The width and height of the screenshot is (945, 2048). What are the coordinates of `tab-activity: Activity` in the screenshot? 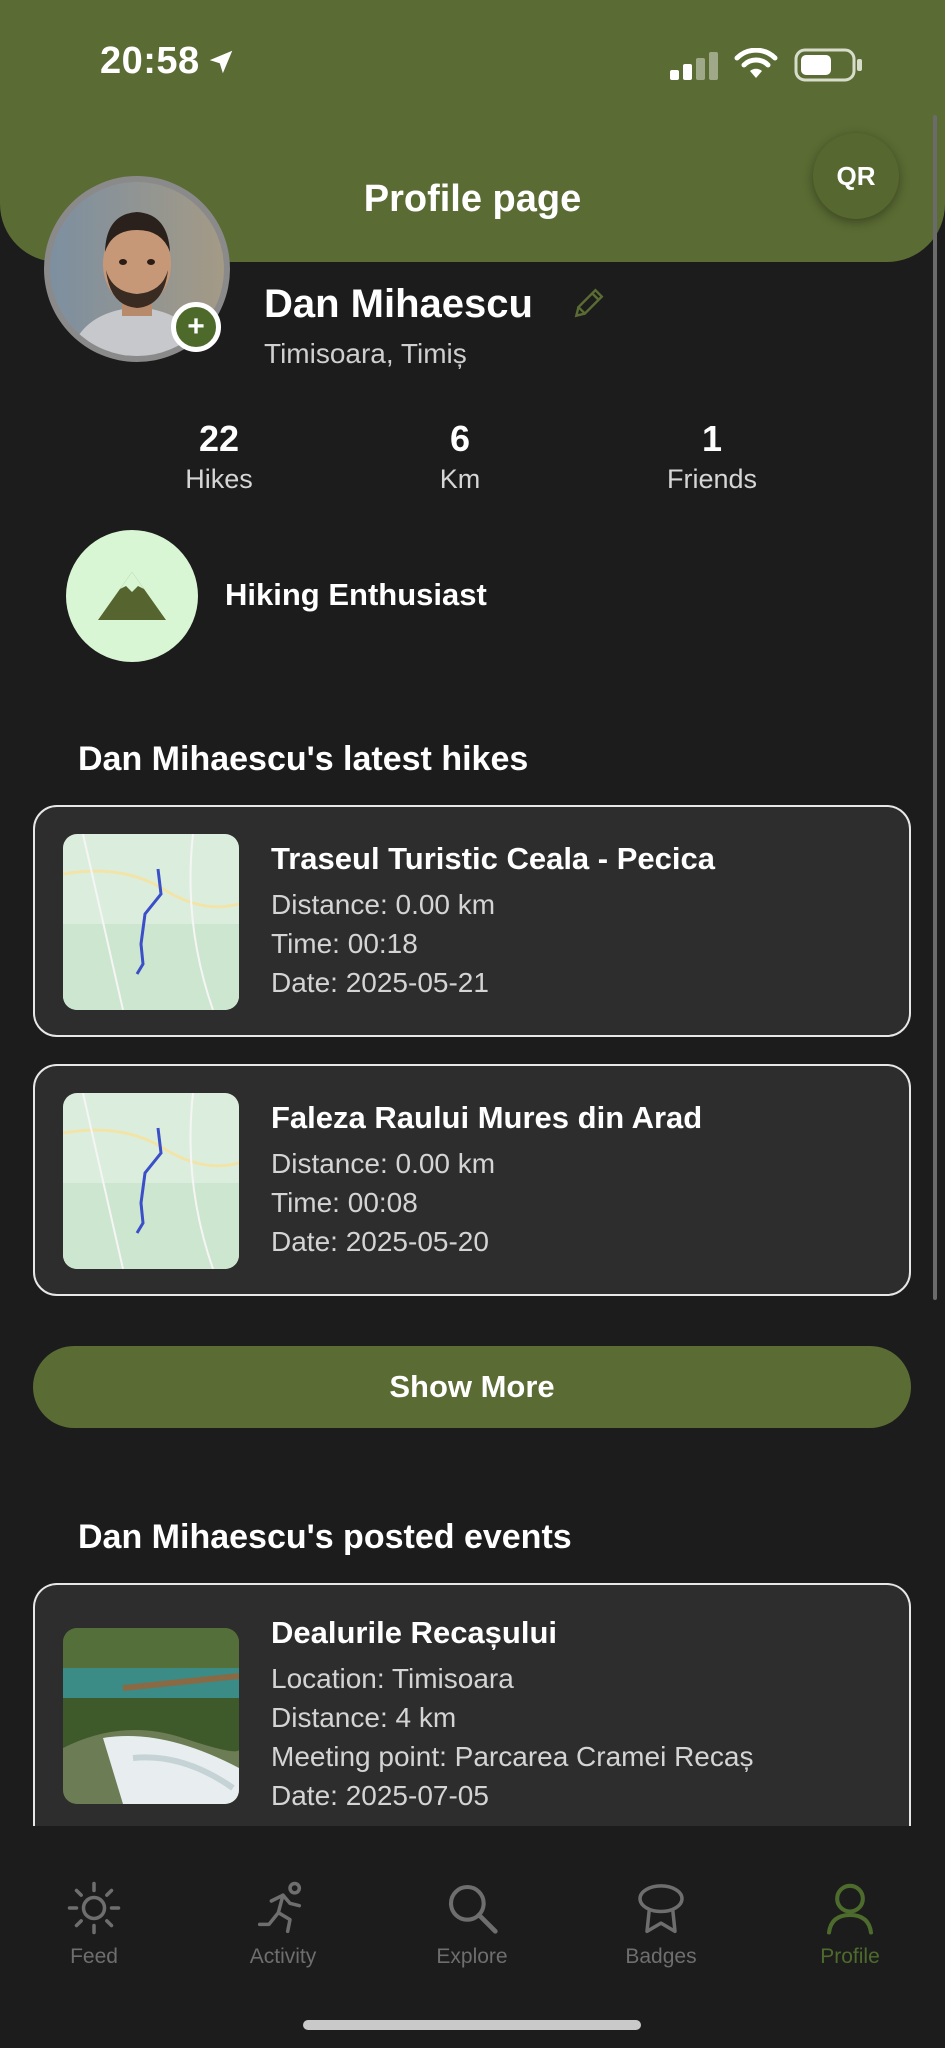 It's located at (283, 1924).